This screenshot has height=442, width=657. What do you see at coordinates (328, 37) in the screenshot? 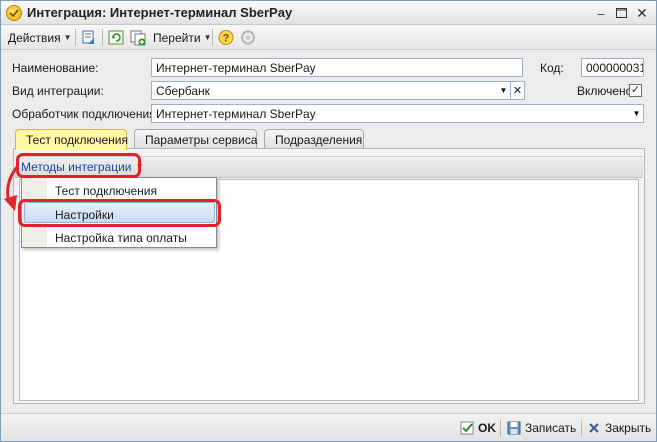
I see `toolbar: Действия ▼ Перейти ▼ ?` at bounding box center [328, 37].